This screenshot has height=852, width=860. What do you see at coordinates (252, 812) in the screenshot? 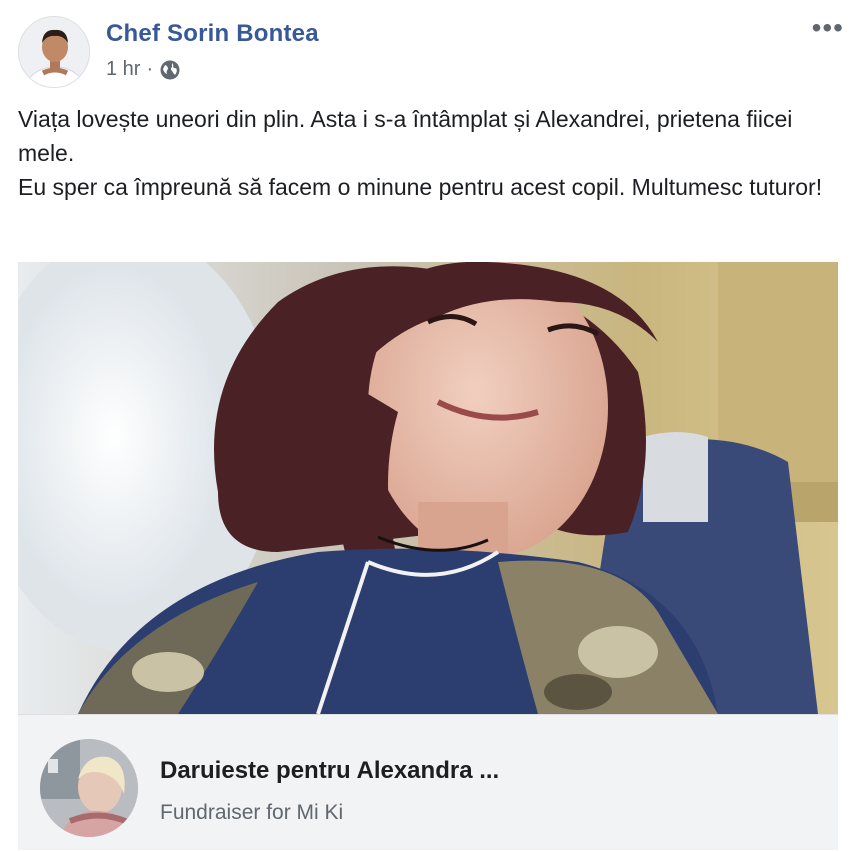
I see `fundraiser-subtitle: Fundraiser for Mi Ki` at bounding box center [252, 812].